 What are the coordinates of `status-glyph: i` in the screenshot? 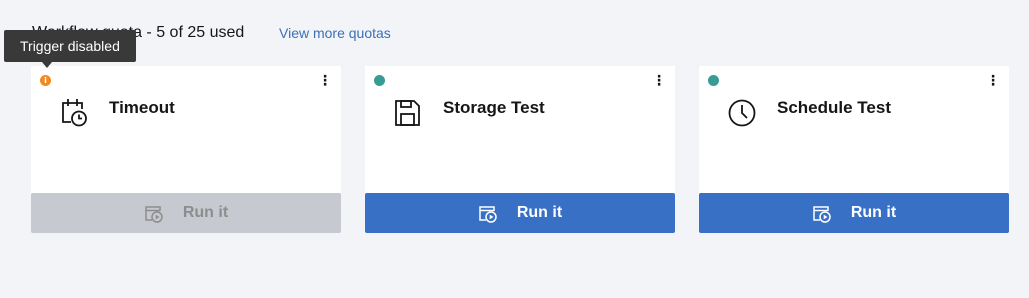 It's located at (45, 80).